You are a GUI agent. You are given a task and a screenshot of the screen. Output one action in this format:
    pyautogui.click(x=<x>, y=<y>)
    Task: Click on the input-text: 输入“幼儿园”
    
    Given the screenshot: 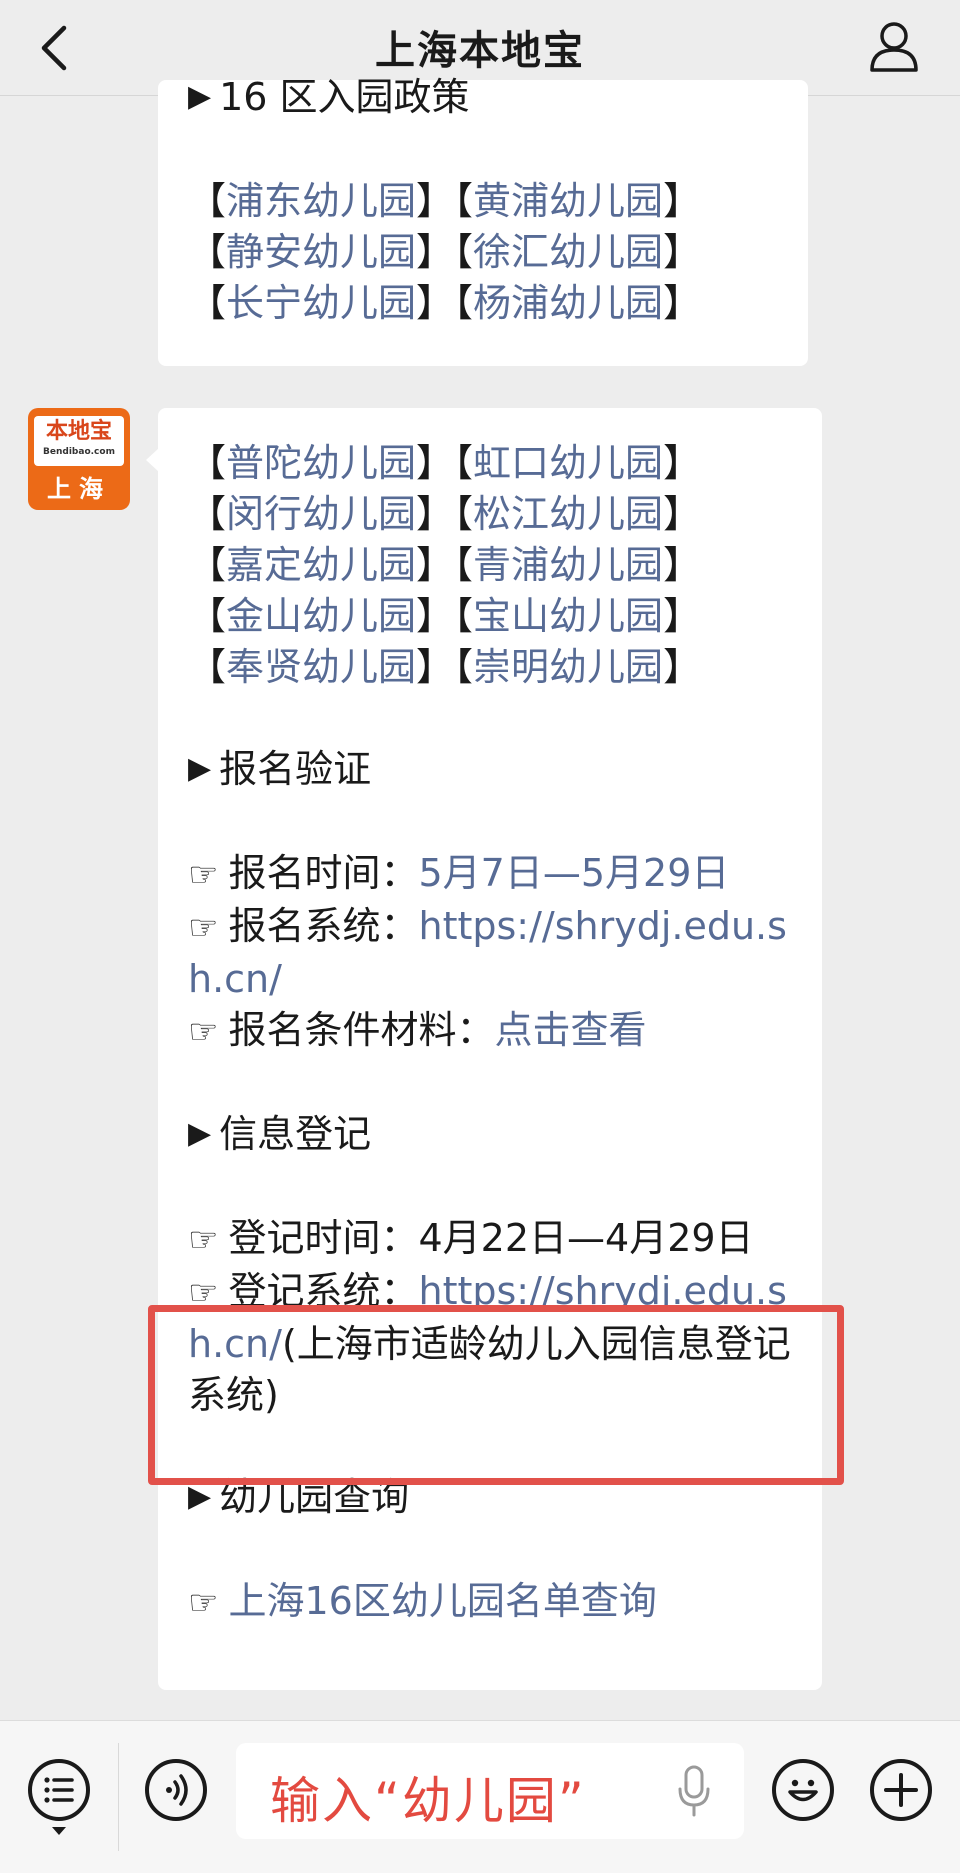 What is the action you would take?
    pyautogui.click(x=428, y=1801)
    